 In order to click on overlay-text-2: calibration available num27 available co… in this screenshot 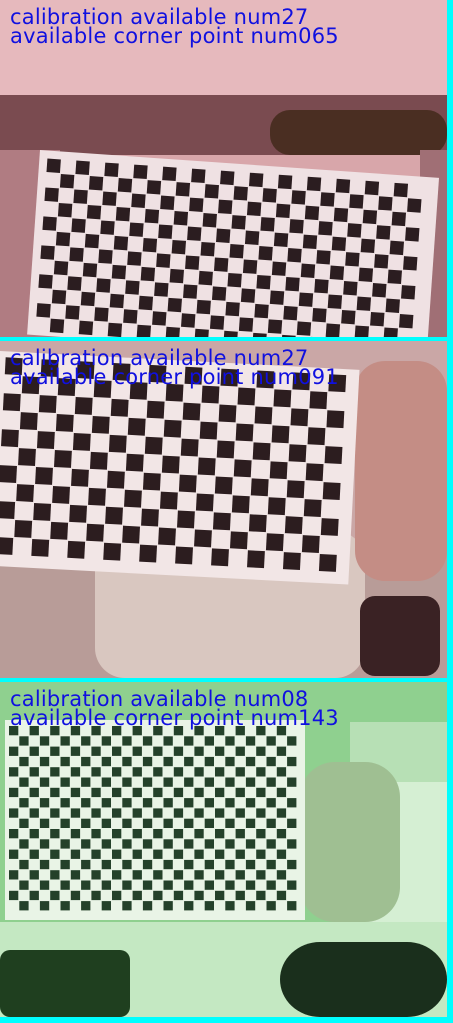, I will do `click(174, 368)`.